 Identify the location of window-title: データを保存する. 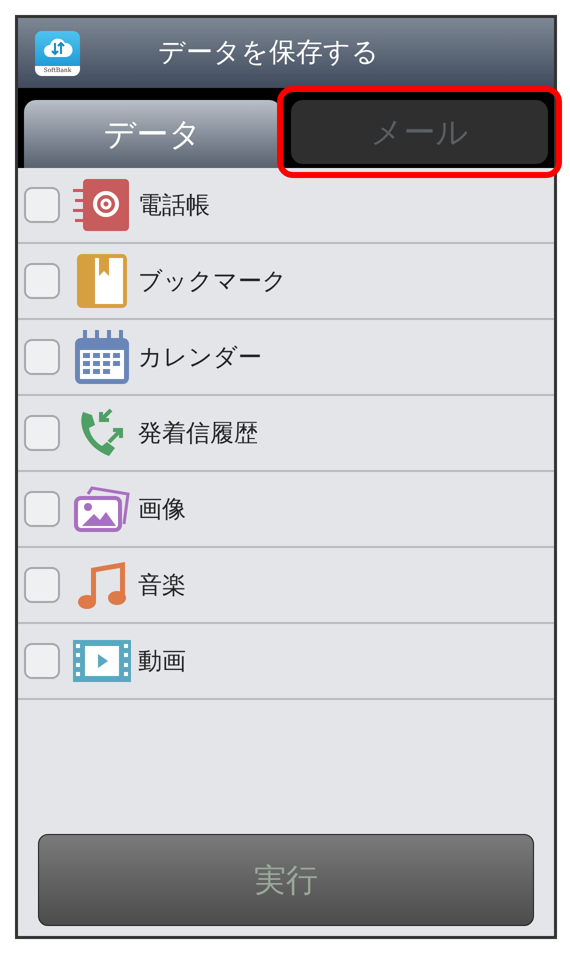
(268, 53).